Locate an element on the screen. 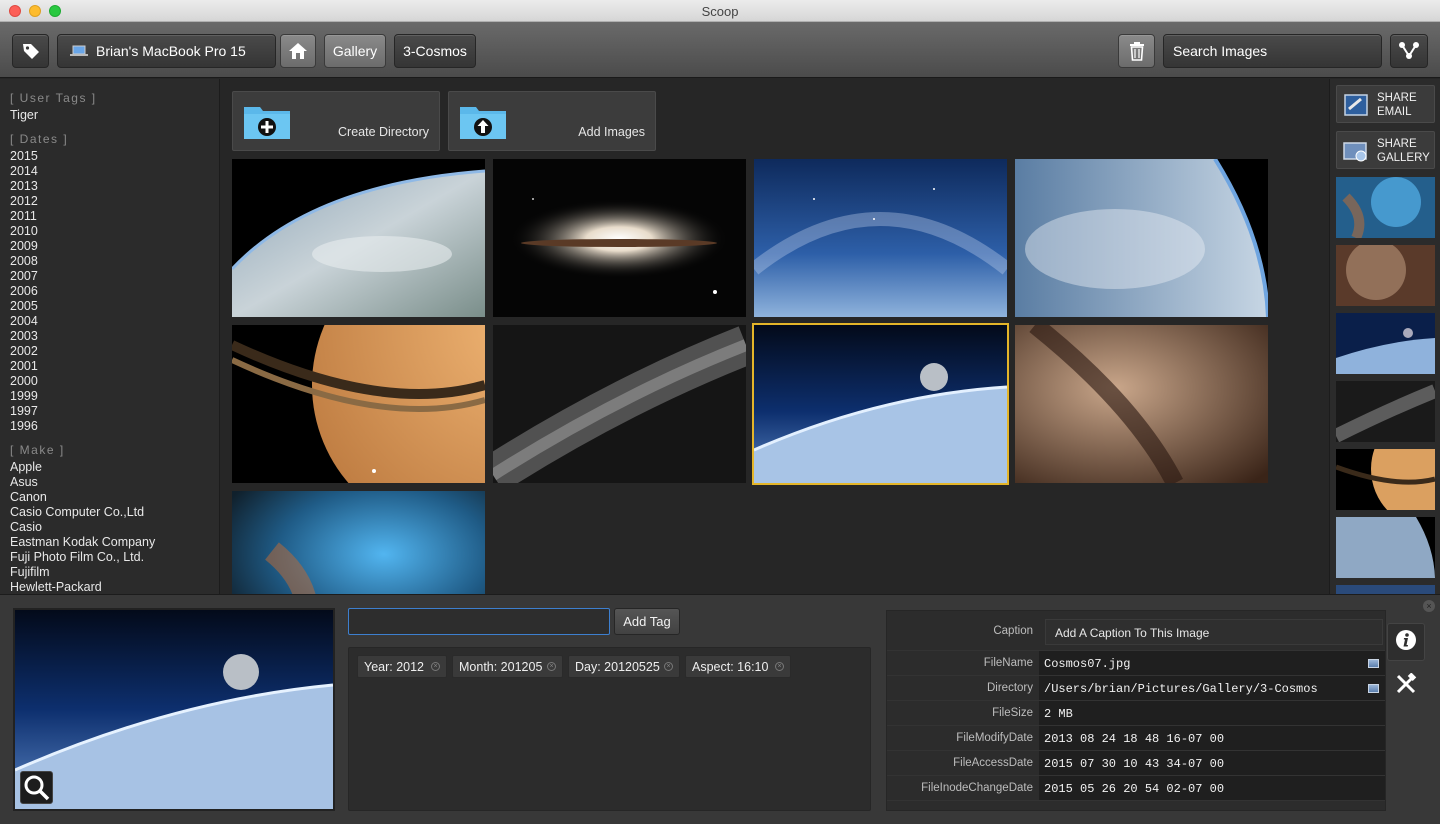 This screenshot has height=824, width=1440. search-images-field: Search Images is located at coordinates (1272, 51).